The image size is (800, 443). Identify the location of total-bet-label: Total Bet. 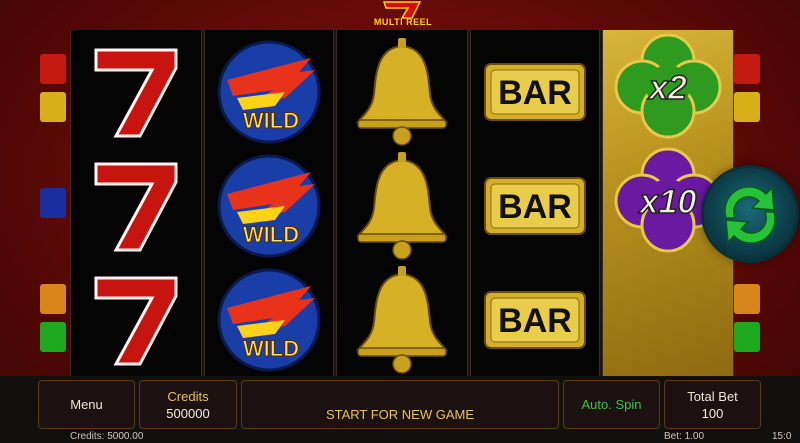
(712, 396).